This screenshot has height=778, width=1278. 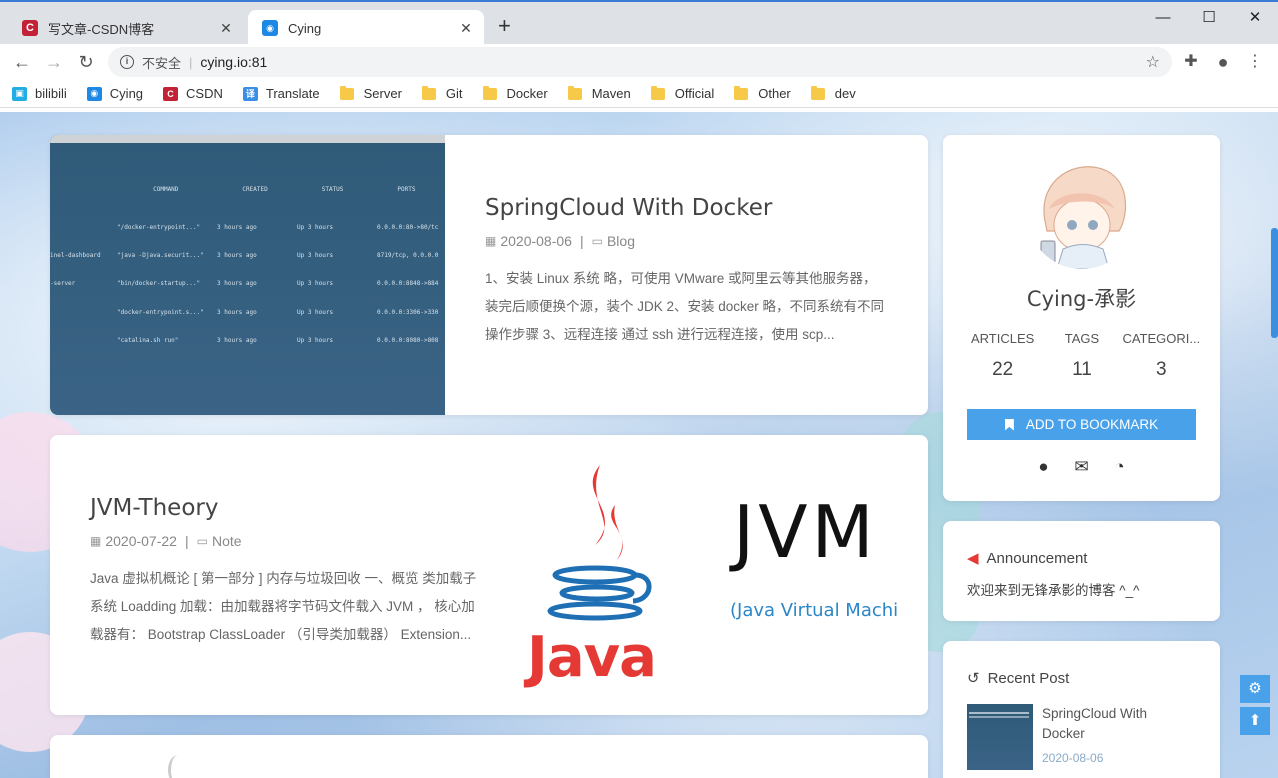 What do you see at coordinates (973, 558) in the screenshot?
I see `megaphone-icon: ◀` at bounding box center [973, 558].